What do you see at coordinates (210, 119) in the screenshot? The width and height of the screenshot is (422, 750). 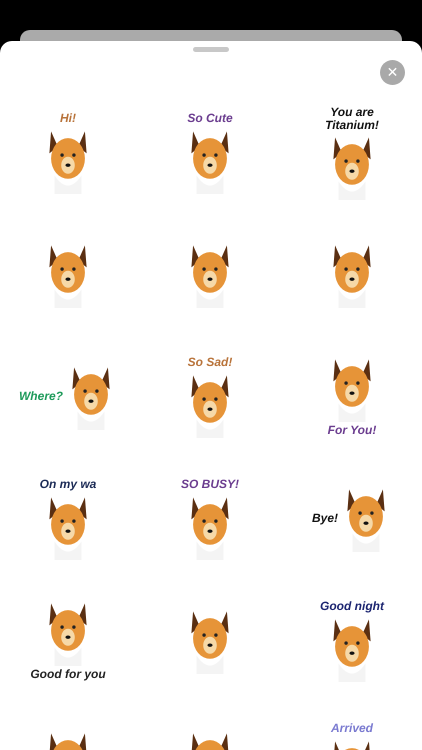 I see `sticker-caption: So Cute` at bounding box center [210, 119].